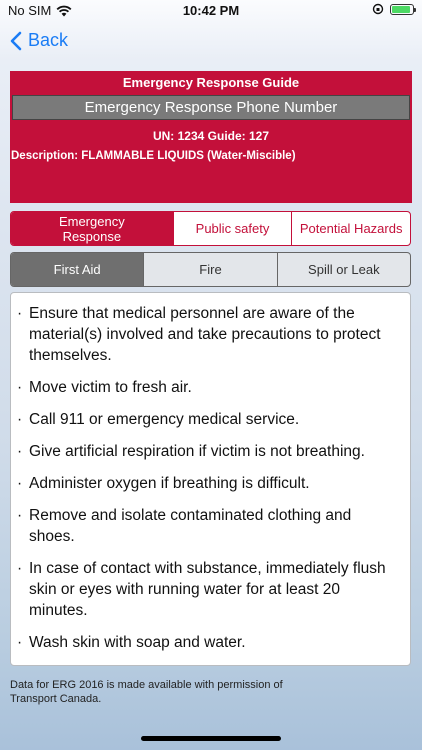 The height and width of the screenshot is (750, 422). I want to click on list-item: · Wash skin with soap and water., so click(208, 642).